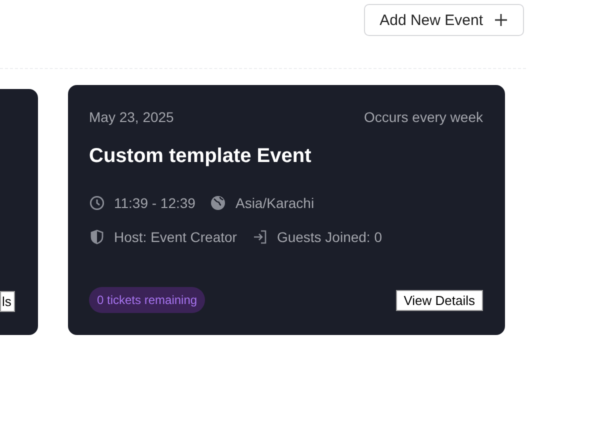 The image size is (594, 443). Describe the element at coordinates (260, 237) in the screenshot. I see `sign-in-icon` at that location.